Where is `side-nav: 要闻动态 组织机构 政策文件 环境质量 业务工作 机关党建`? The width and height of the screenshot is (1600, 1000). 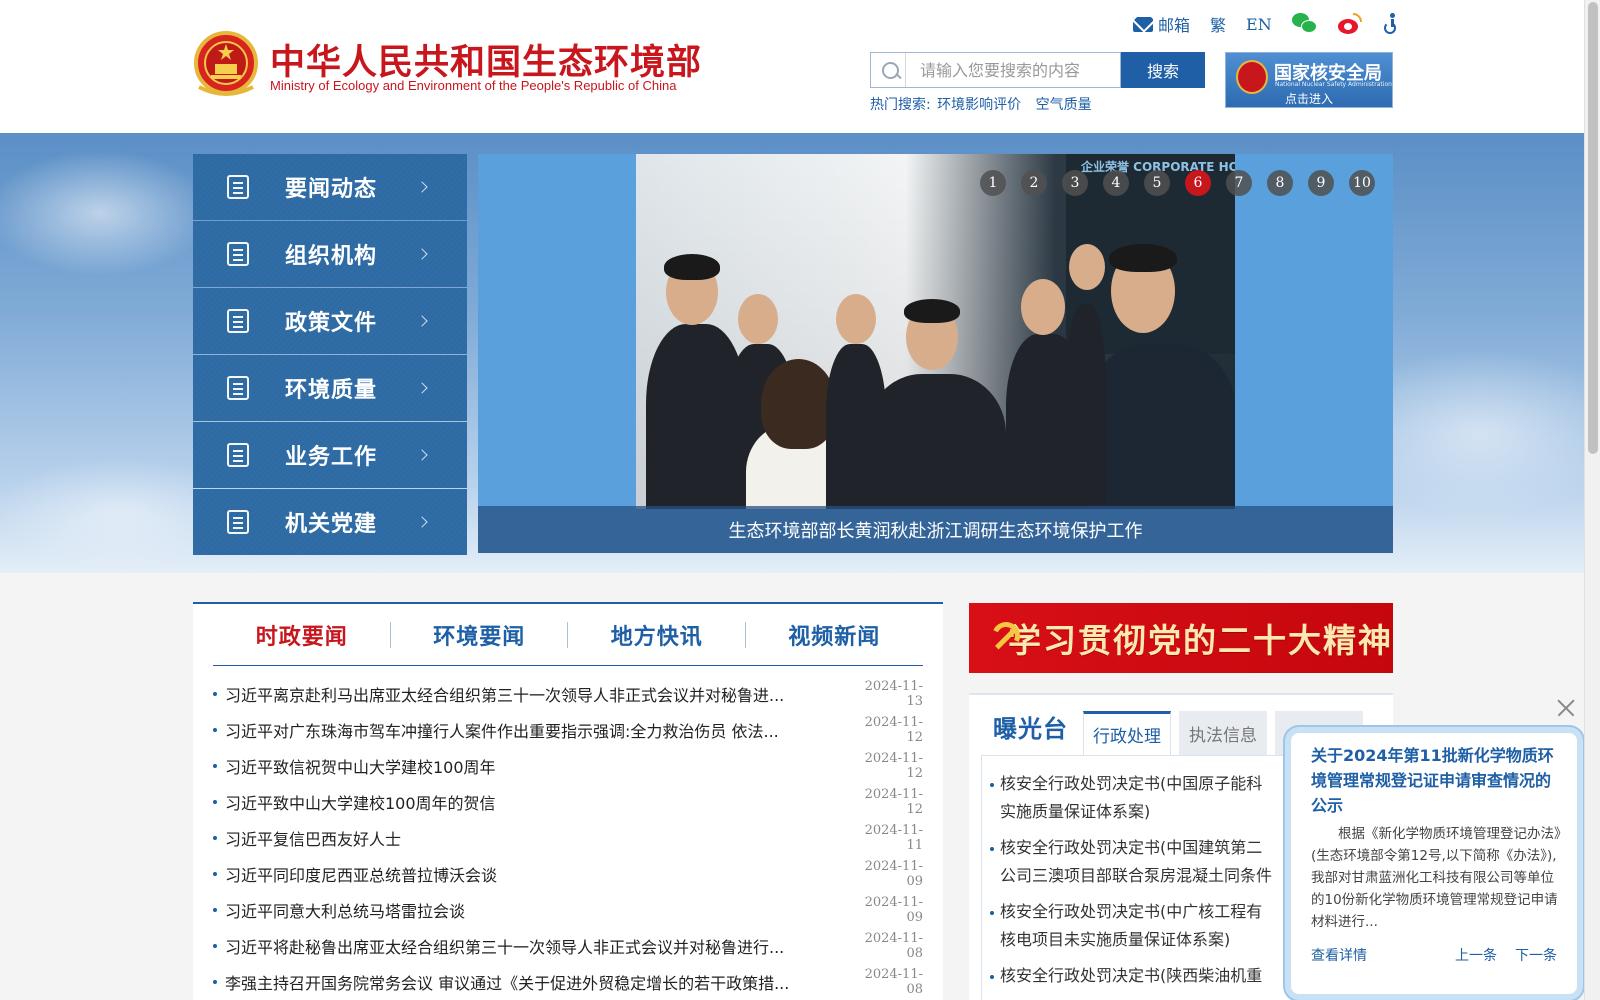 side-nav: 要闻动态 组织机构 政策文件 环境质量 业务工作 机关党建 is located at coordinates (330, 355).